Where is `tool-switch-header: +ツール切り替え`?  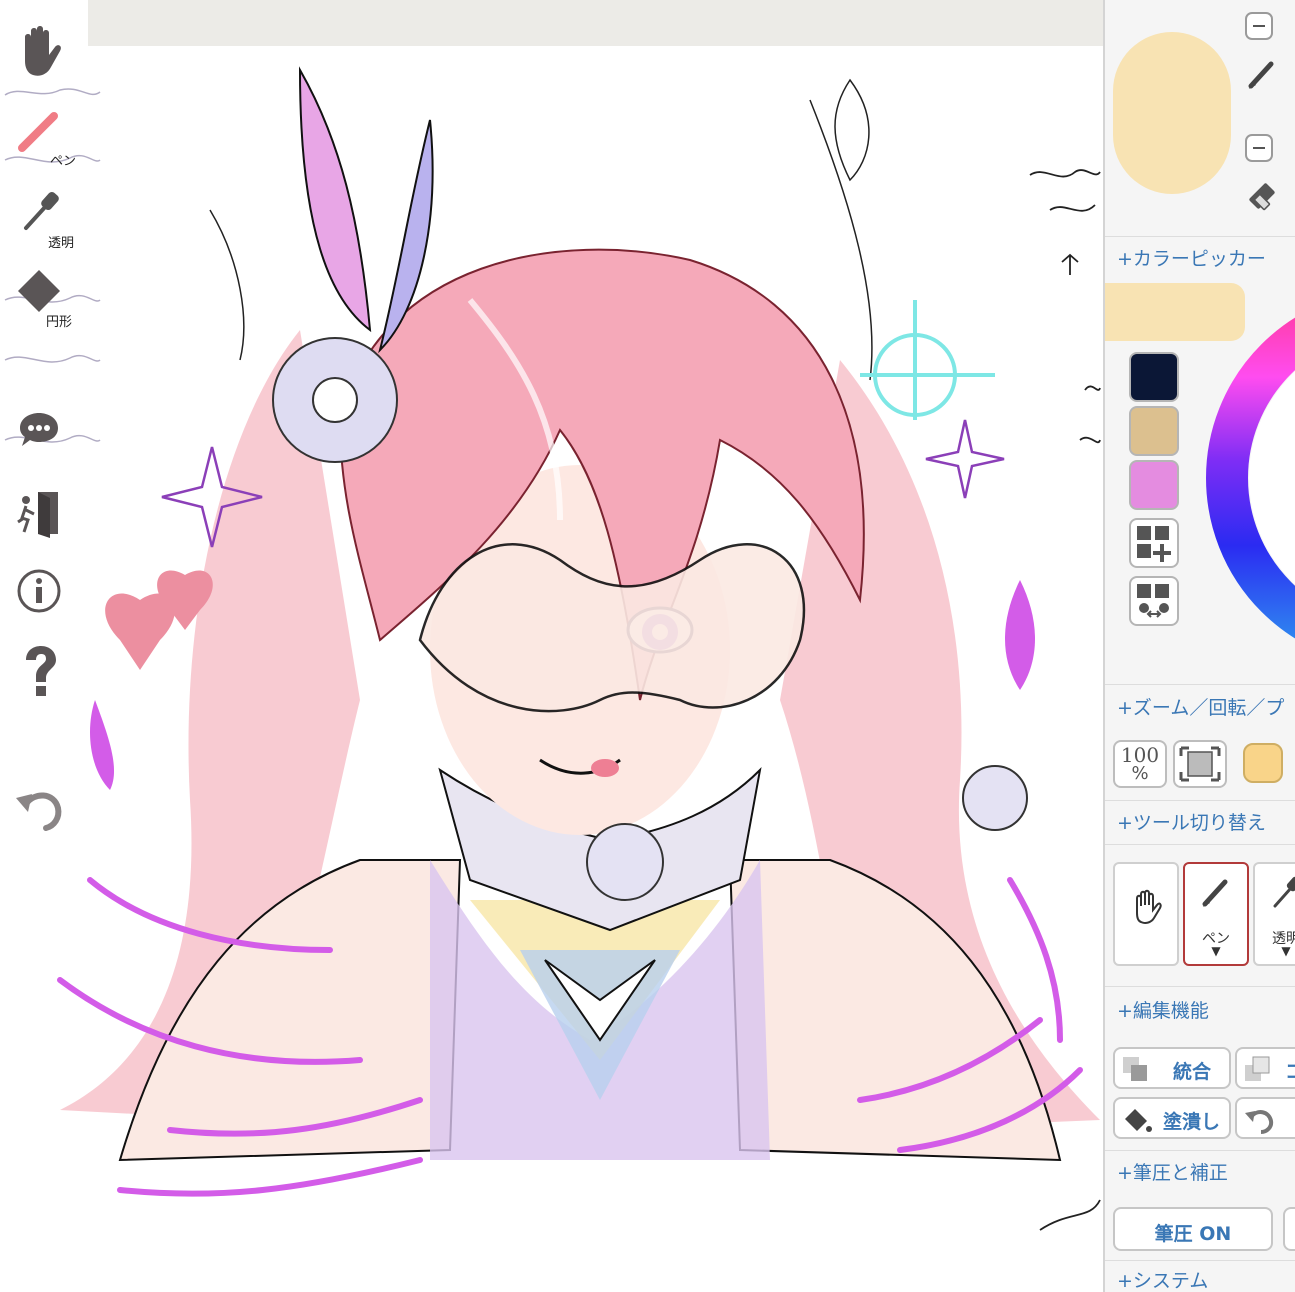 tool-switch-header: +ツール切り替え is located at coordinates (1191, 821).